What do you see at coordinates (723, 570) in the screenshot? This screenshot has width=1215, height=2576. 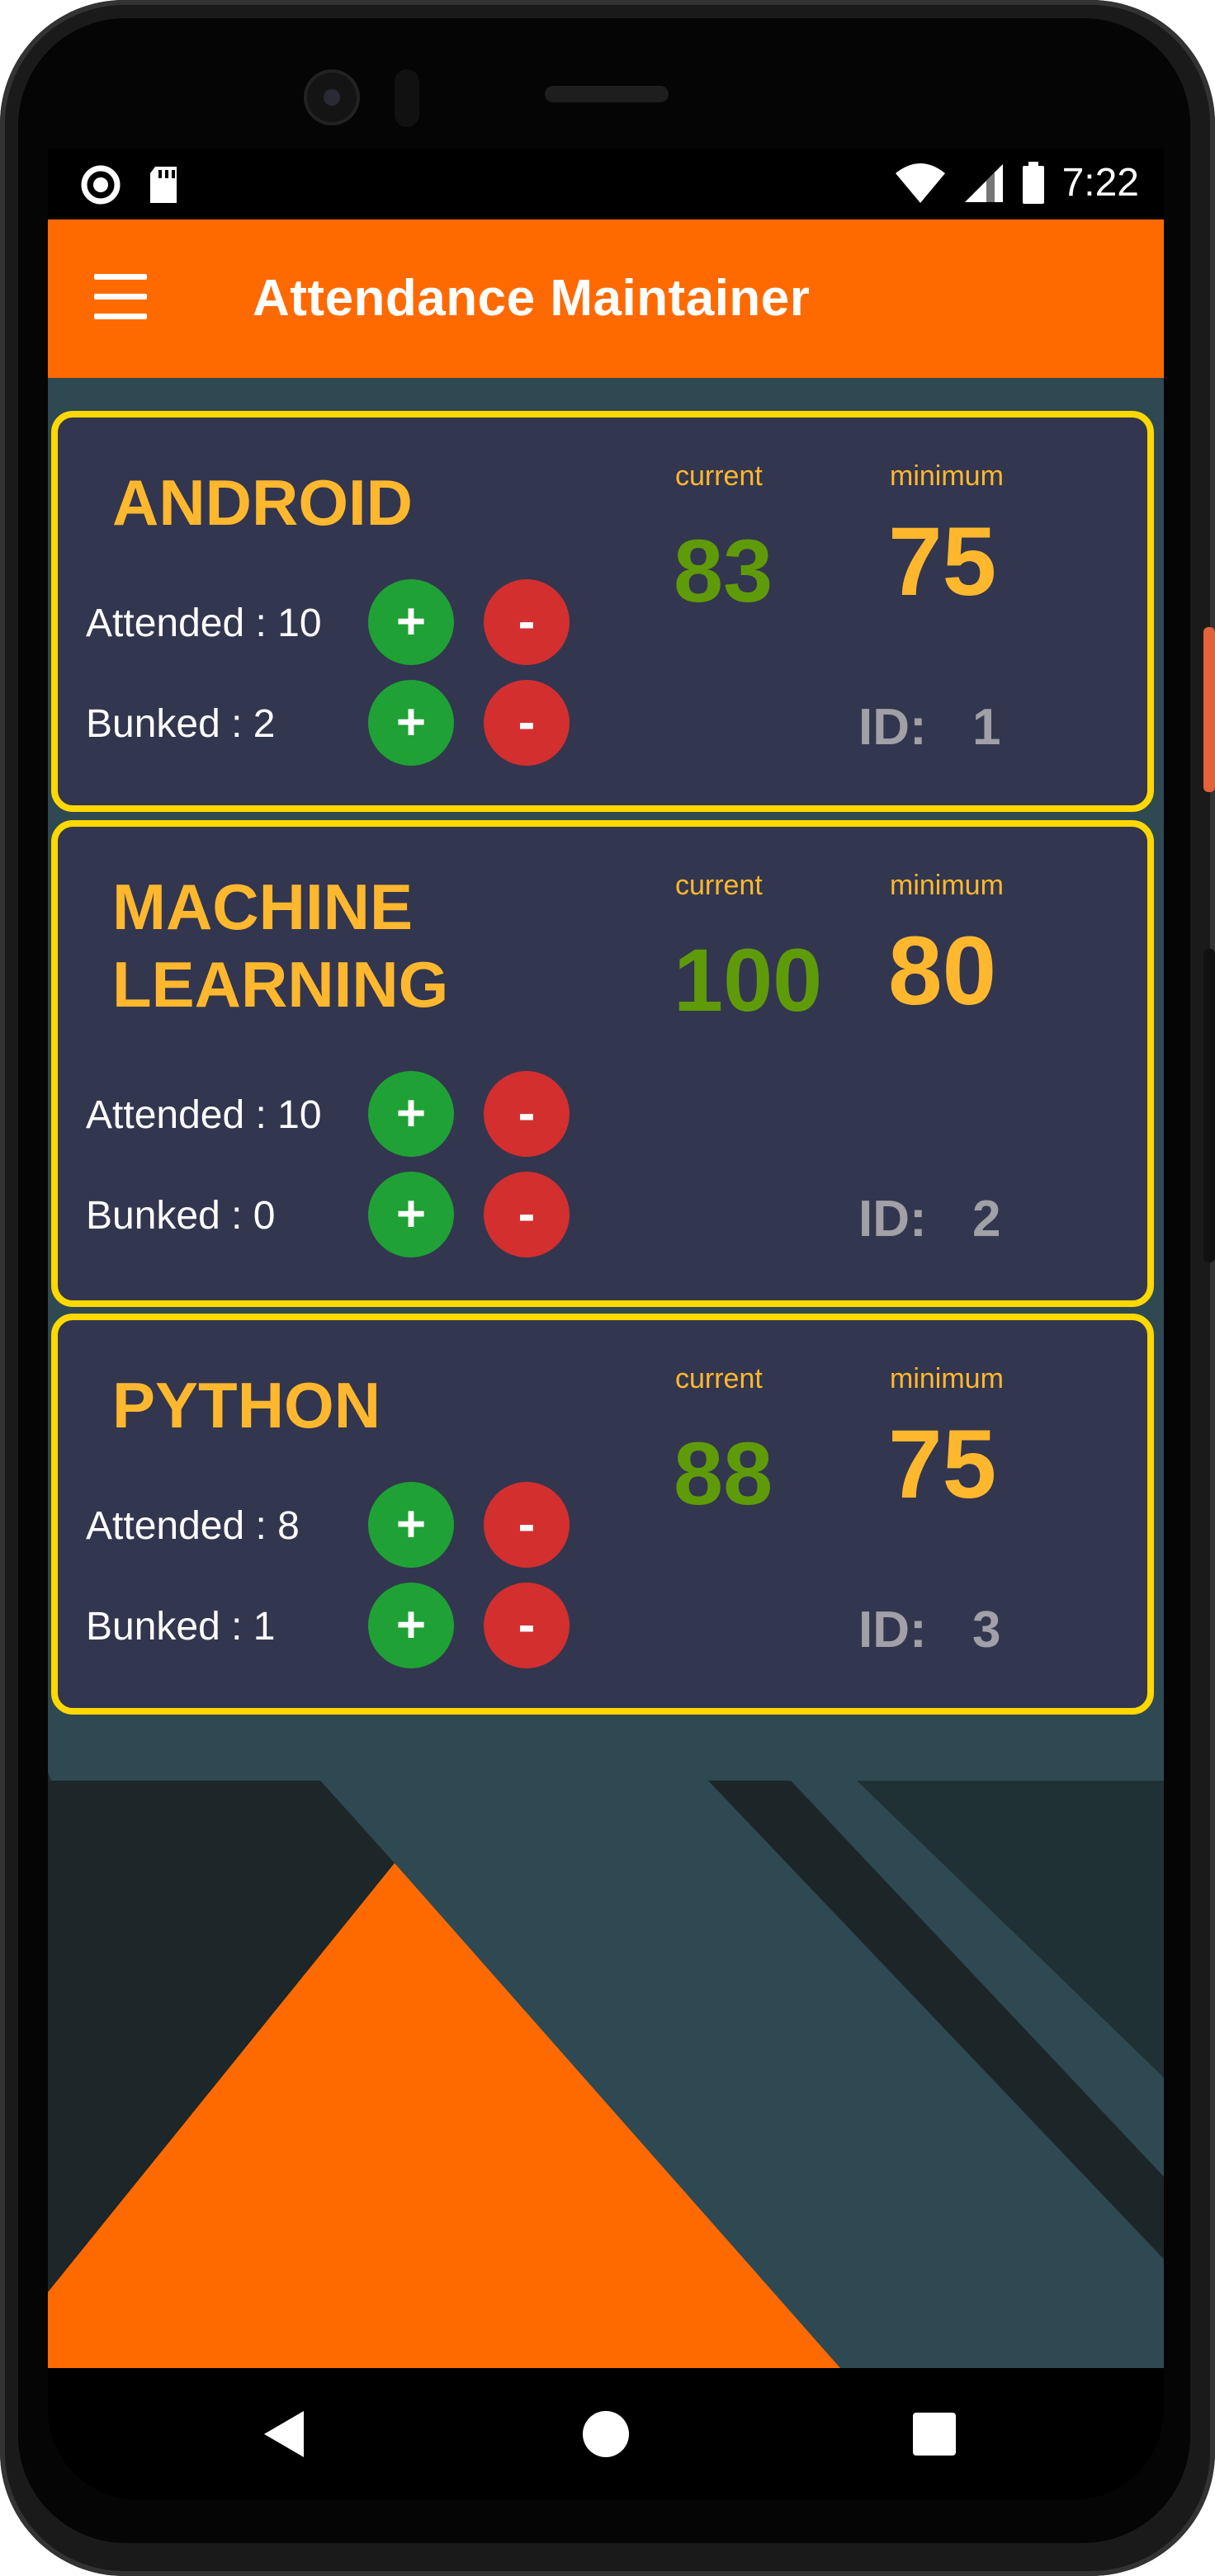 I see `current-percentage: 83` at bounding box center [723, 570].